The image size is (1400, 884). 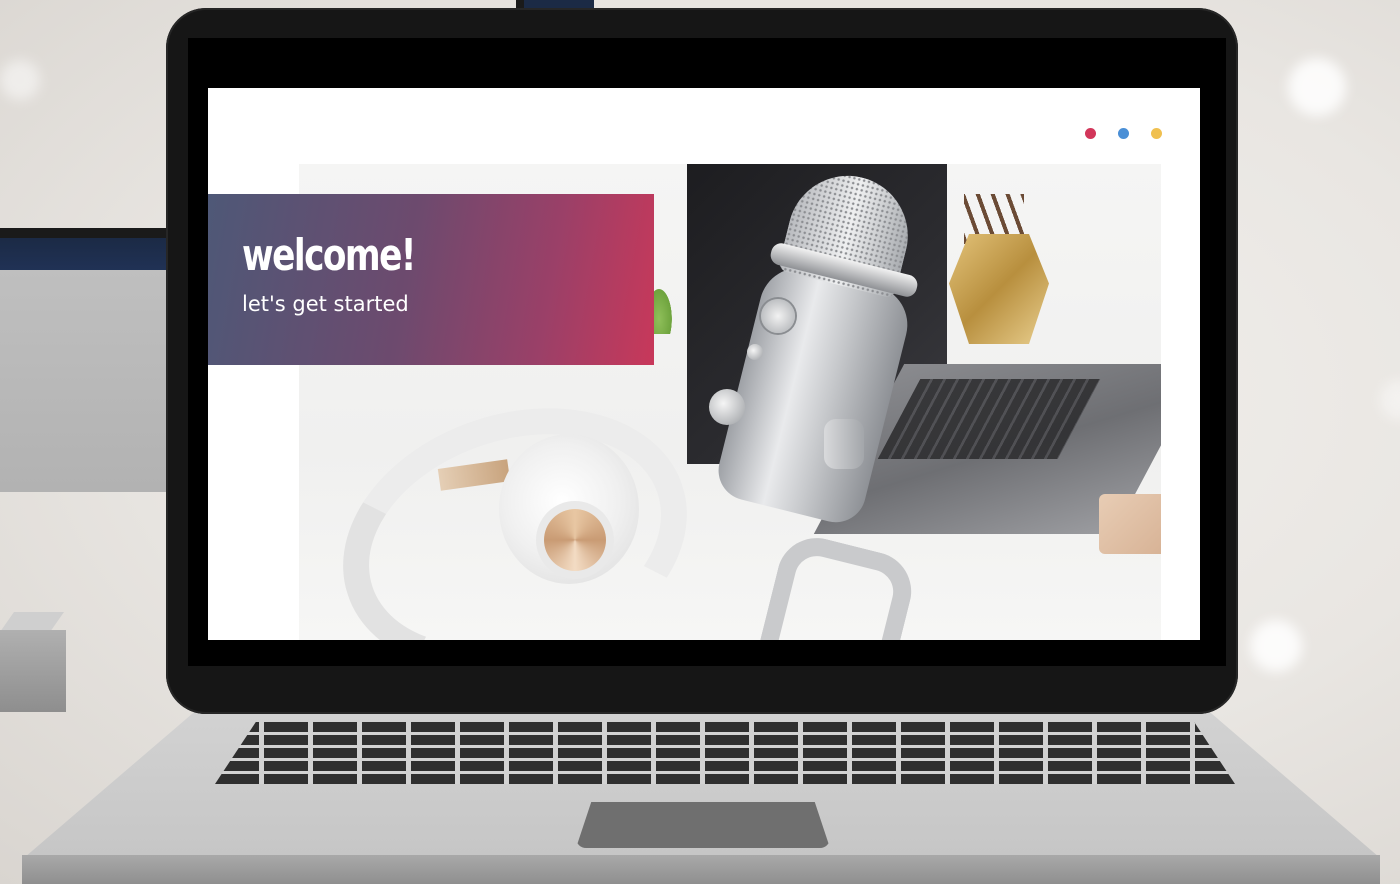 What do you see at coordinates (1156, 133) in the screenshot?
I see `yellow-dot-icon` at bounding box center [1156, 133].